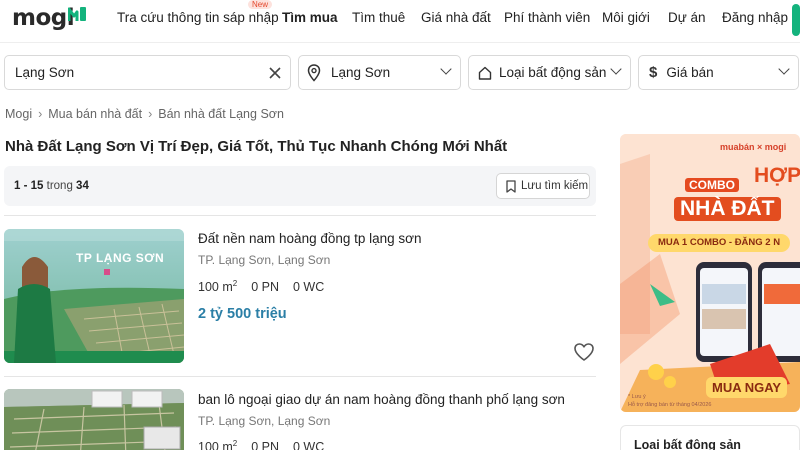 The height and width of the screenshot is (450, 800). I want to click on result-range: 1 - 15, so click(29, 186).